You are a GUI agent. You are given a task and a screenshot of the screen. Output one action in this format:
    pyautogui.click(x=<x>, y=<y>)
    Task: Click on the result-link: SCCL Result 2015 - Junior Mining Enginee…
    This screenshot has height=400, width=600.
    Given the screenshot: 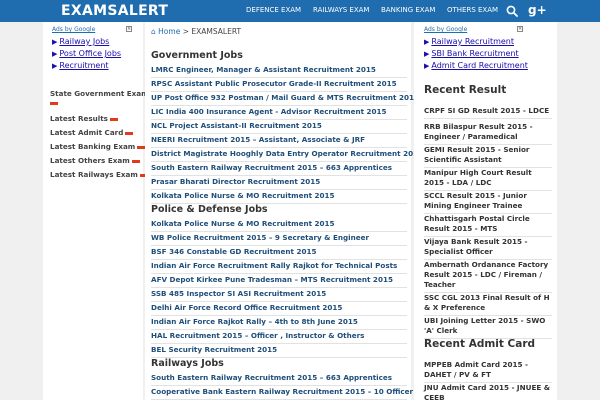 What is the action you would take?
    pyautogui.click(x=488, y=202)
    